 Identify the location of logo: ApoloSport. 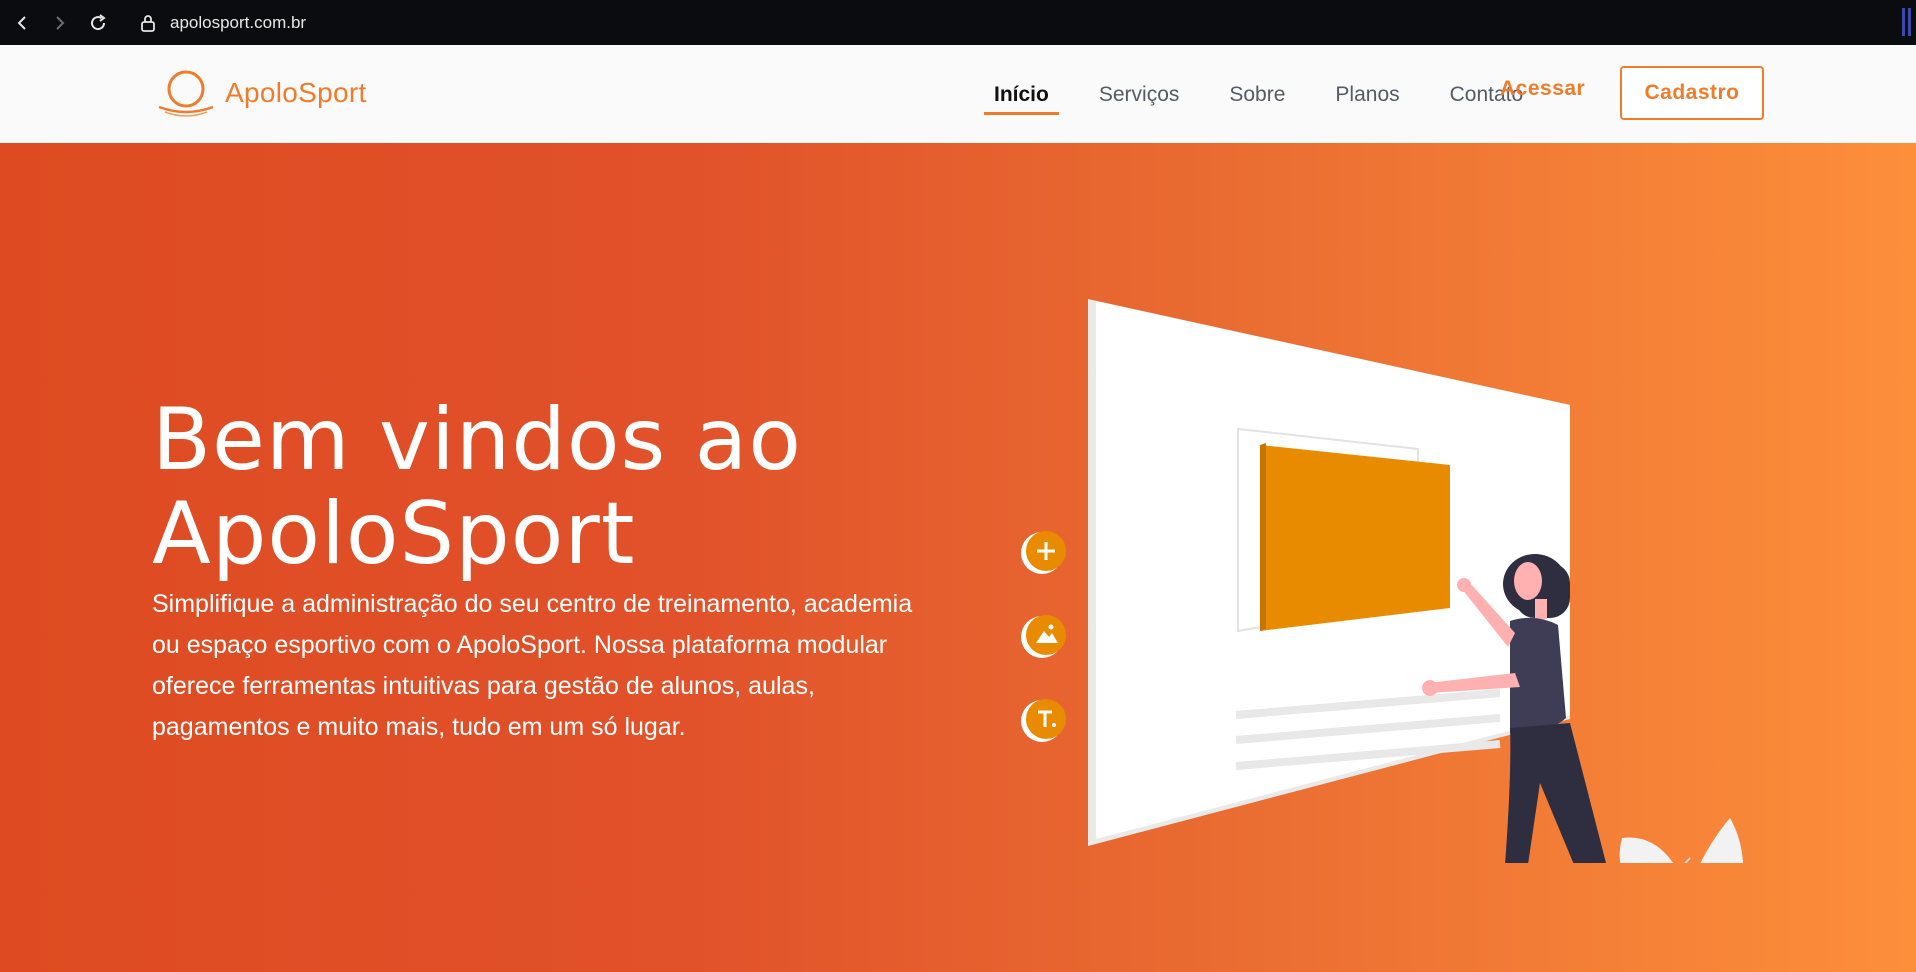
(261, 93).